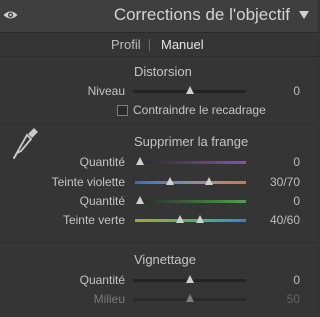 Image resolution: width=320 pixels, height=317 pixels. I want to click on eye-icon, so click(10, 15).